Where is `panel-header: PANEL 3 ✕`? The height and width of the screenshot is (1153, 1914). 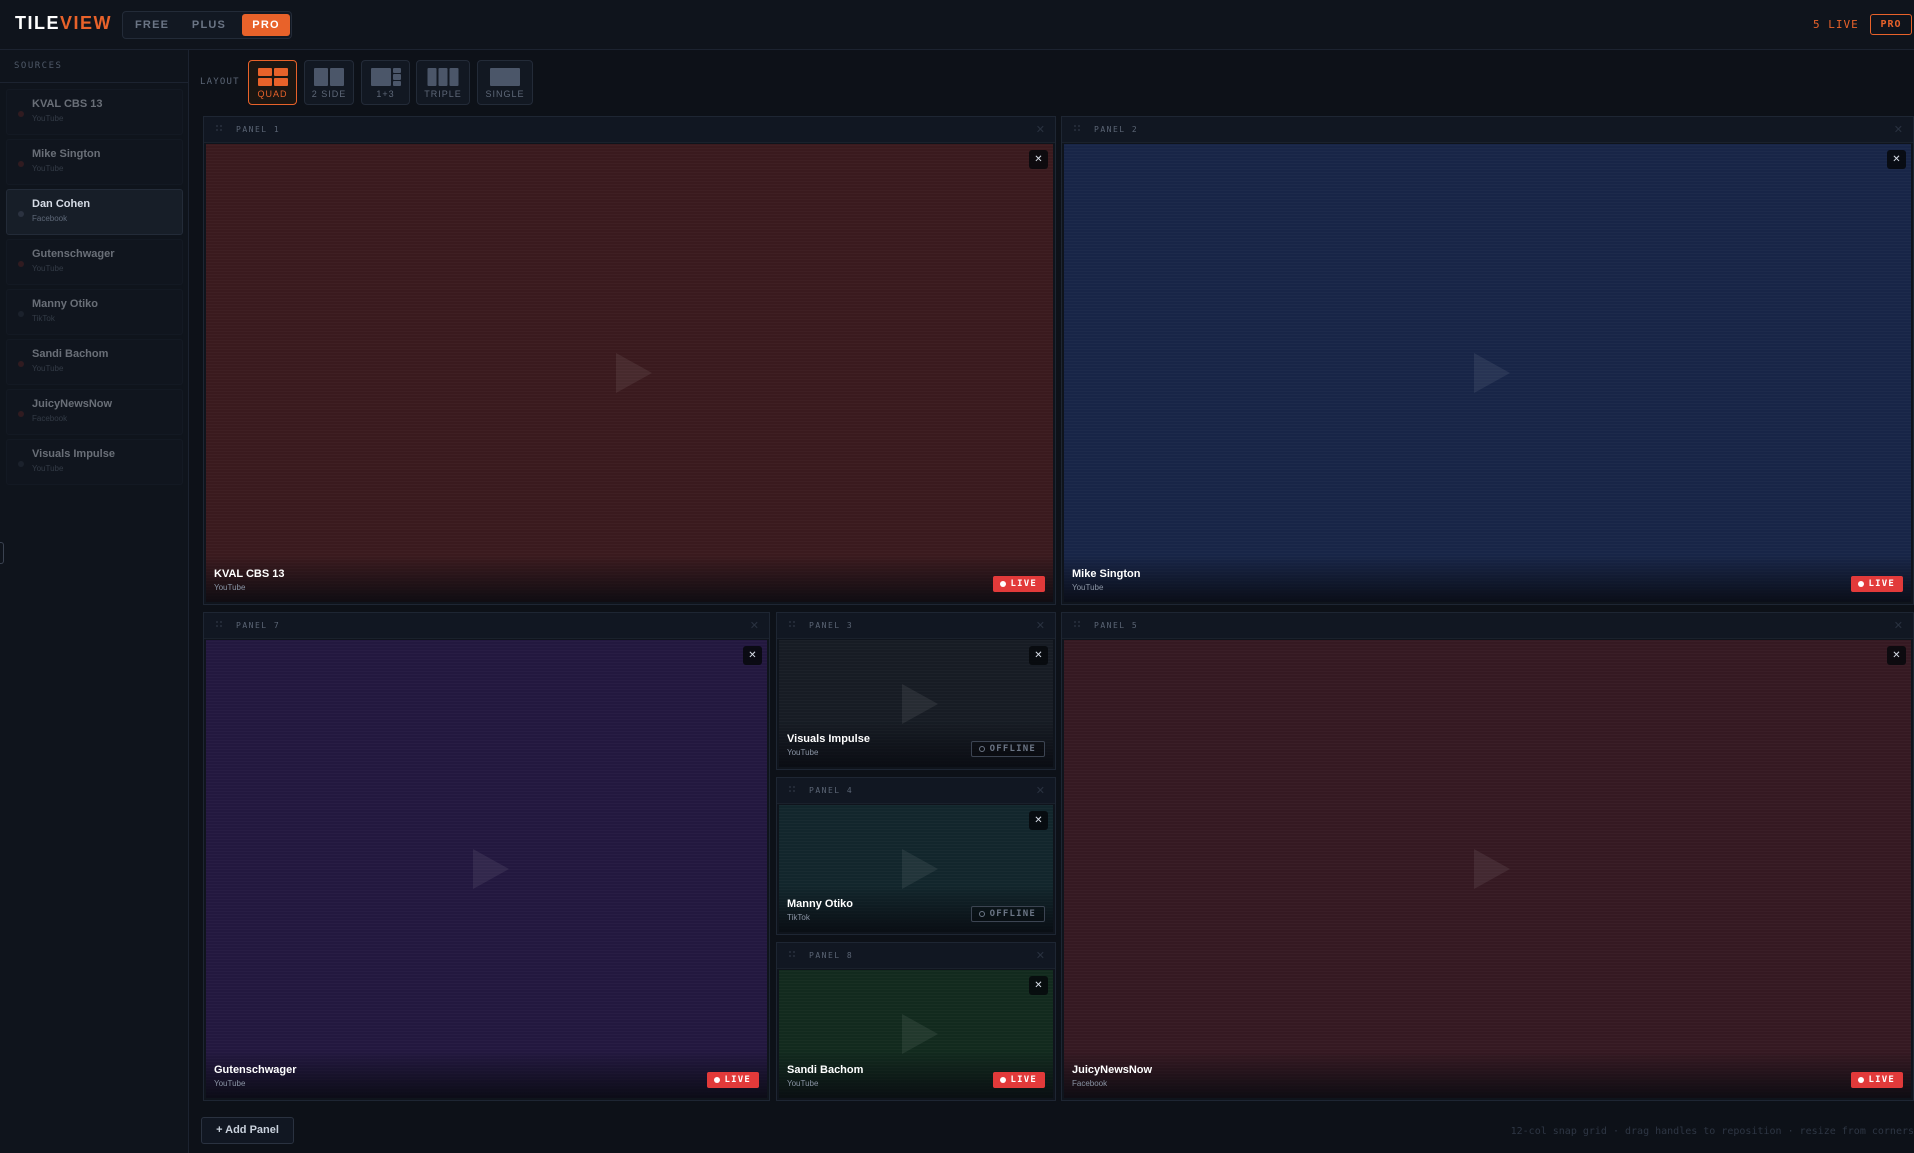
panel-header: PANEL 3 ✕ is located at coordinates (916, 626).